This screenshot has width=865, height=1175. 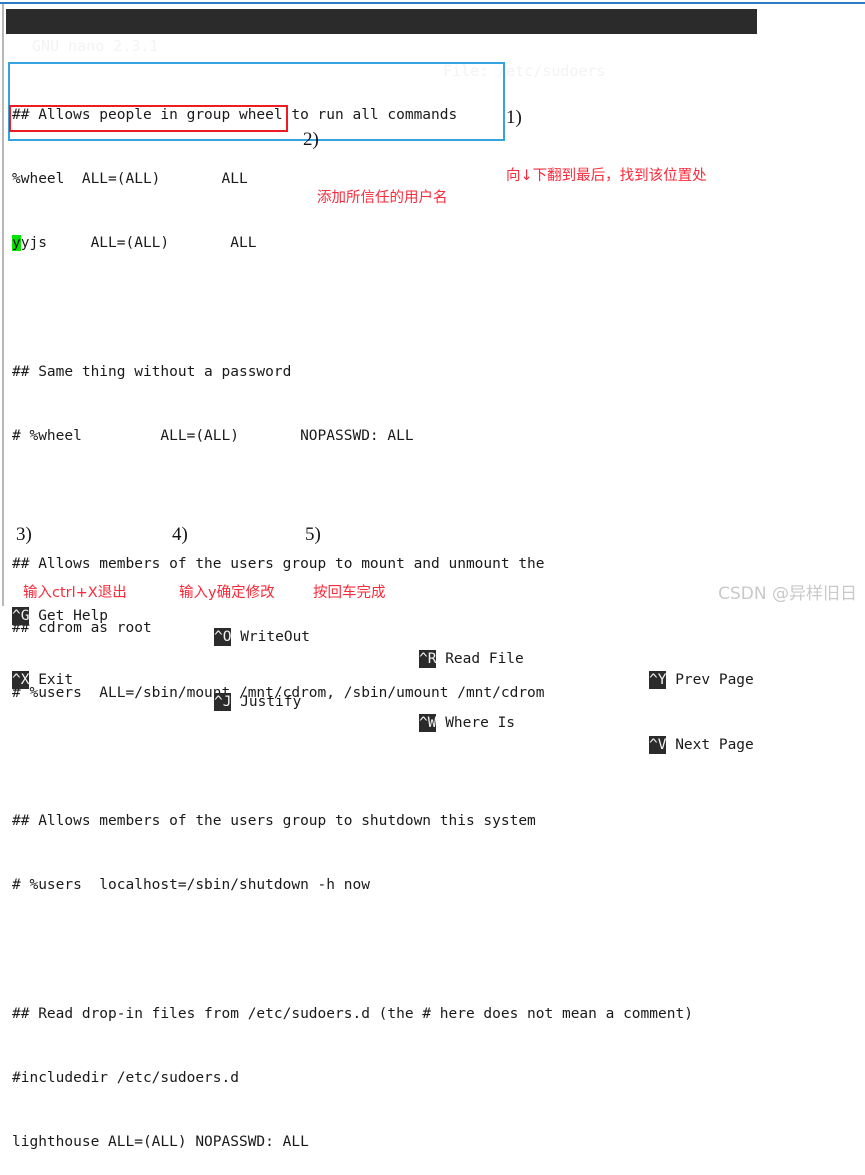 I want to click on shortcut-key: ^Y, so click(x=658, y=680).